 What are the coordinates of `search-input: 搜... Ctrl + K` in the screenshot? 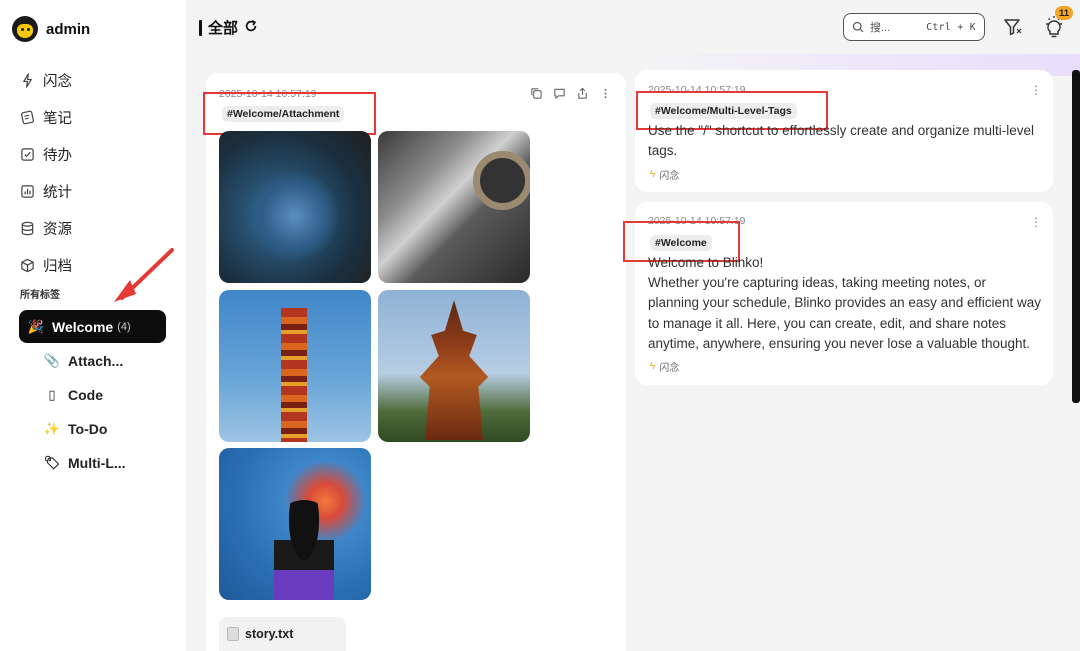 It's located at (914, 27).